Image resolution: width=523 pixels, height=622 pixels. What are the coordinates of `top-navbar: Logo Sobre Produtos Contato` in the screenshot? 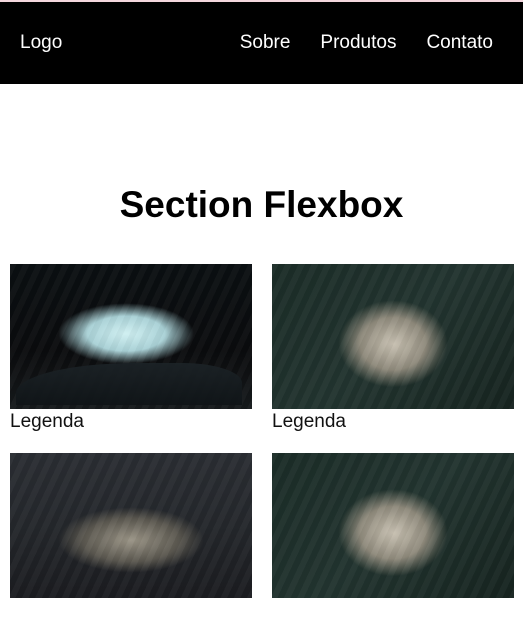 It's located at (261, 43).